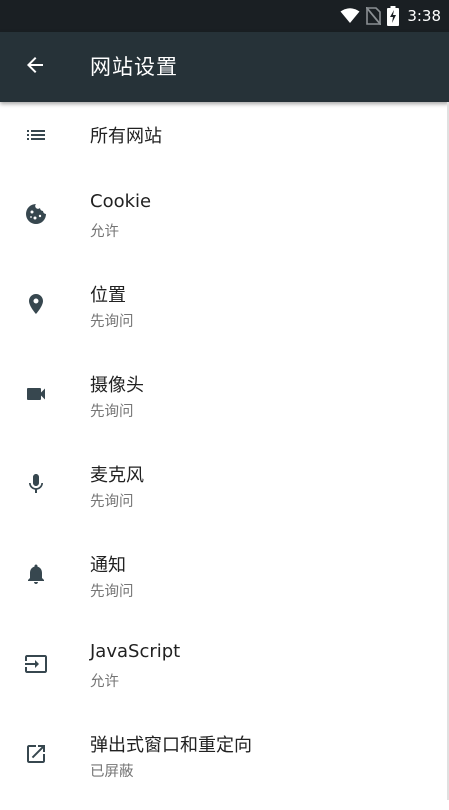  What do you see at coordinates (36, 135) in the screenshot?
I see `list-icon` at bounding box center [36, 135].